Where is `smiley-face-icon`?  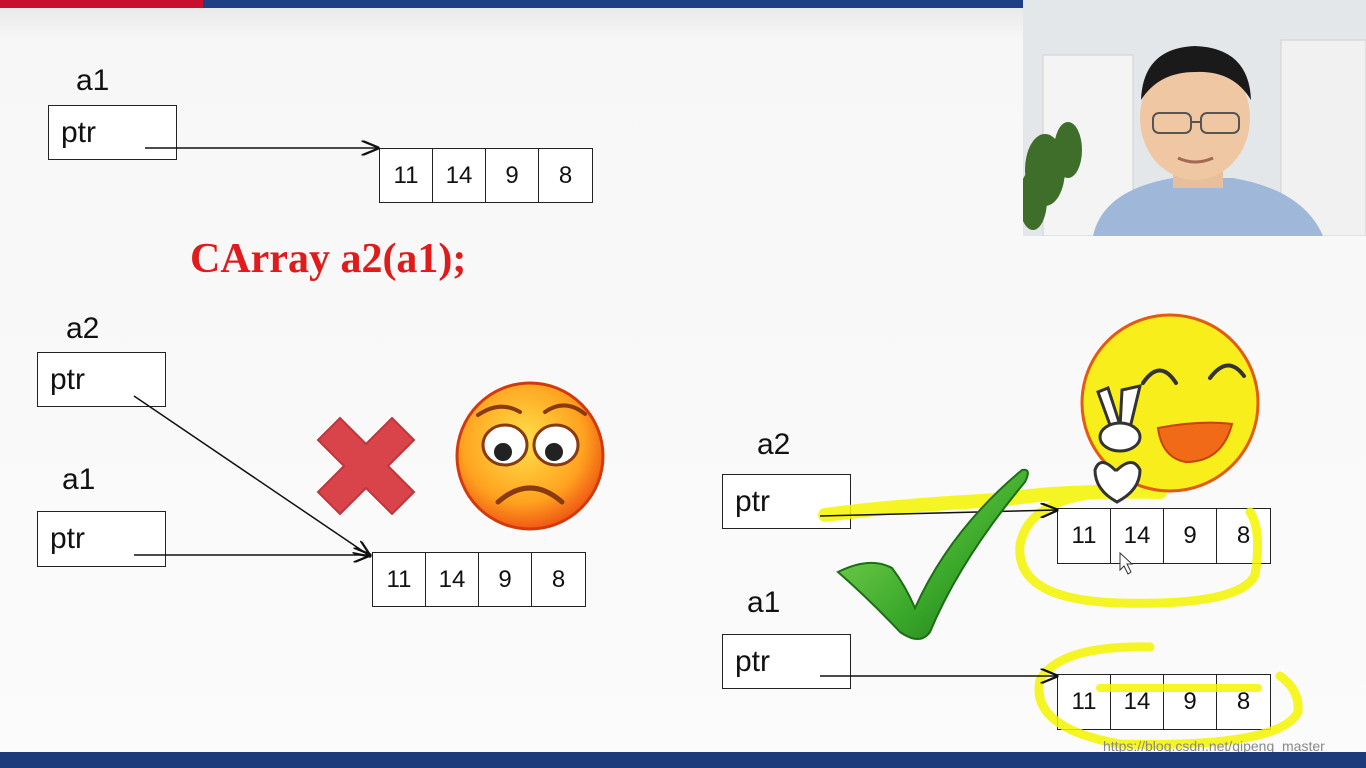
smiley-face-icon is located at coordinates (1170, 408).